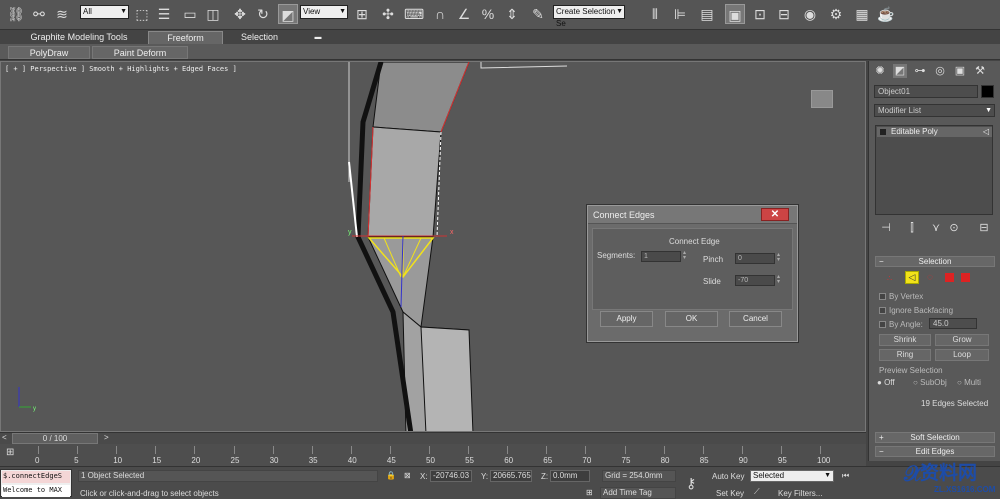 The width and height of the screenshot is (1000, 499). Describe the element at coordinates (655, 14) in the screenshot. I see `mirror-icon: ⫴` at that location.